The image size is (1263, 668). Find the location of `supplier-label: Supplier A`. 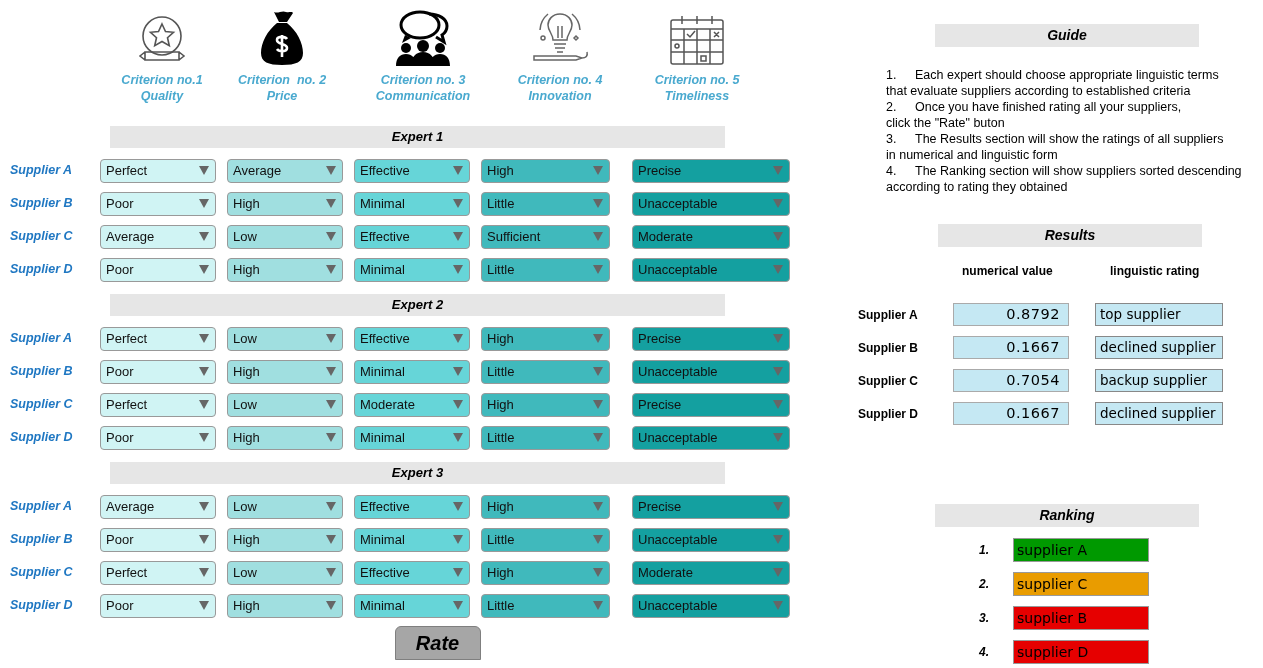

supplier-label: Supplier A is located at coordinates (41, 507).